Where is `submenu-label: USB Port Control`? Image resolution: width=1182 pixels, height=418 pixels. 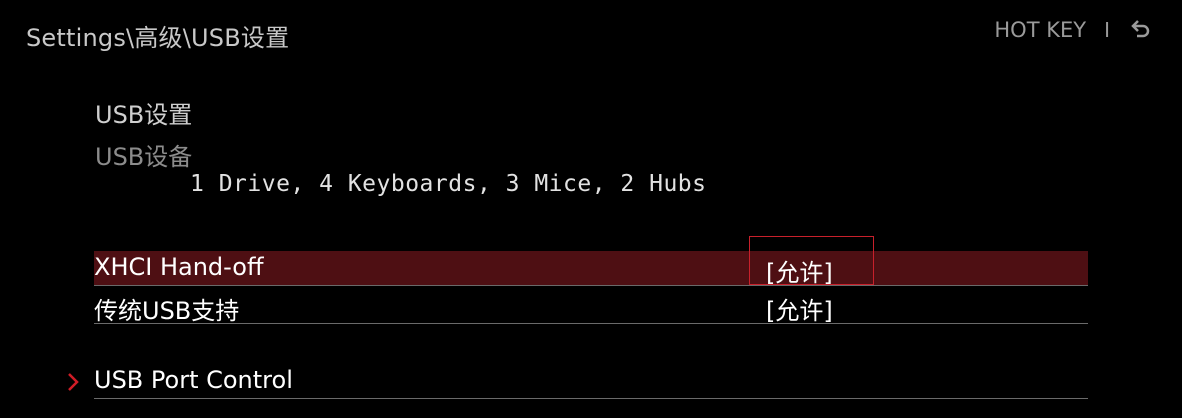 submenu-label: USB Port Control is located at coordinates (193, 380).